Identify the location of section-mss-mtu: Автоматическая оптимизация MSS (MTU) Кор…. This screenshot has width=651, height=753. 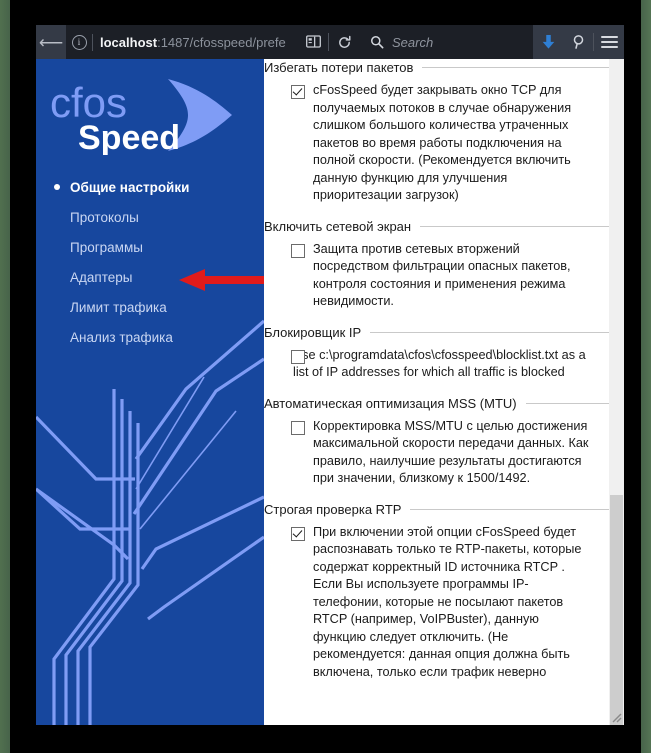
(436, 442).